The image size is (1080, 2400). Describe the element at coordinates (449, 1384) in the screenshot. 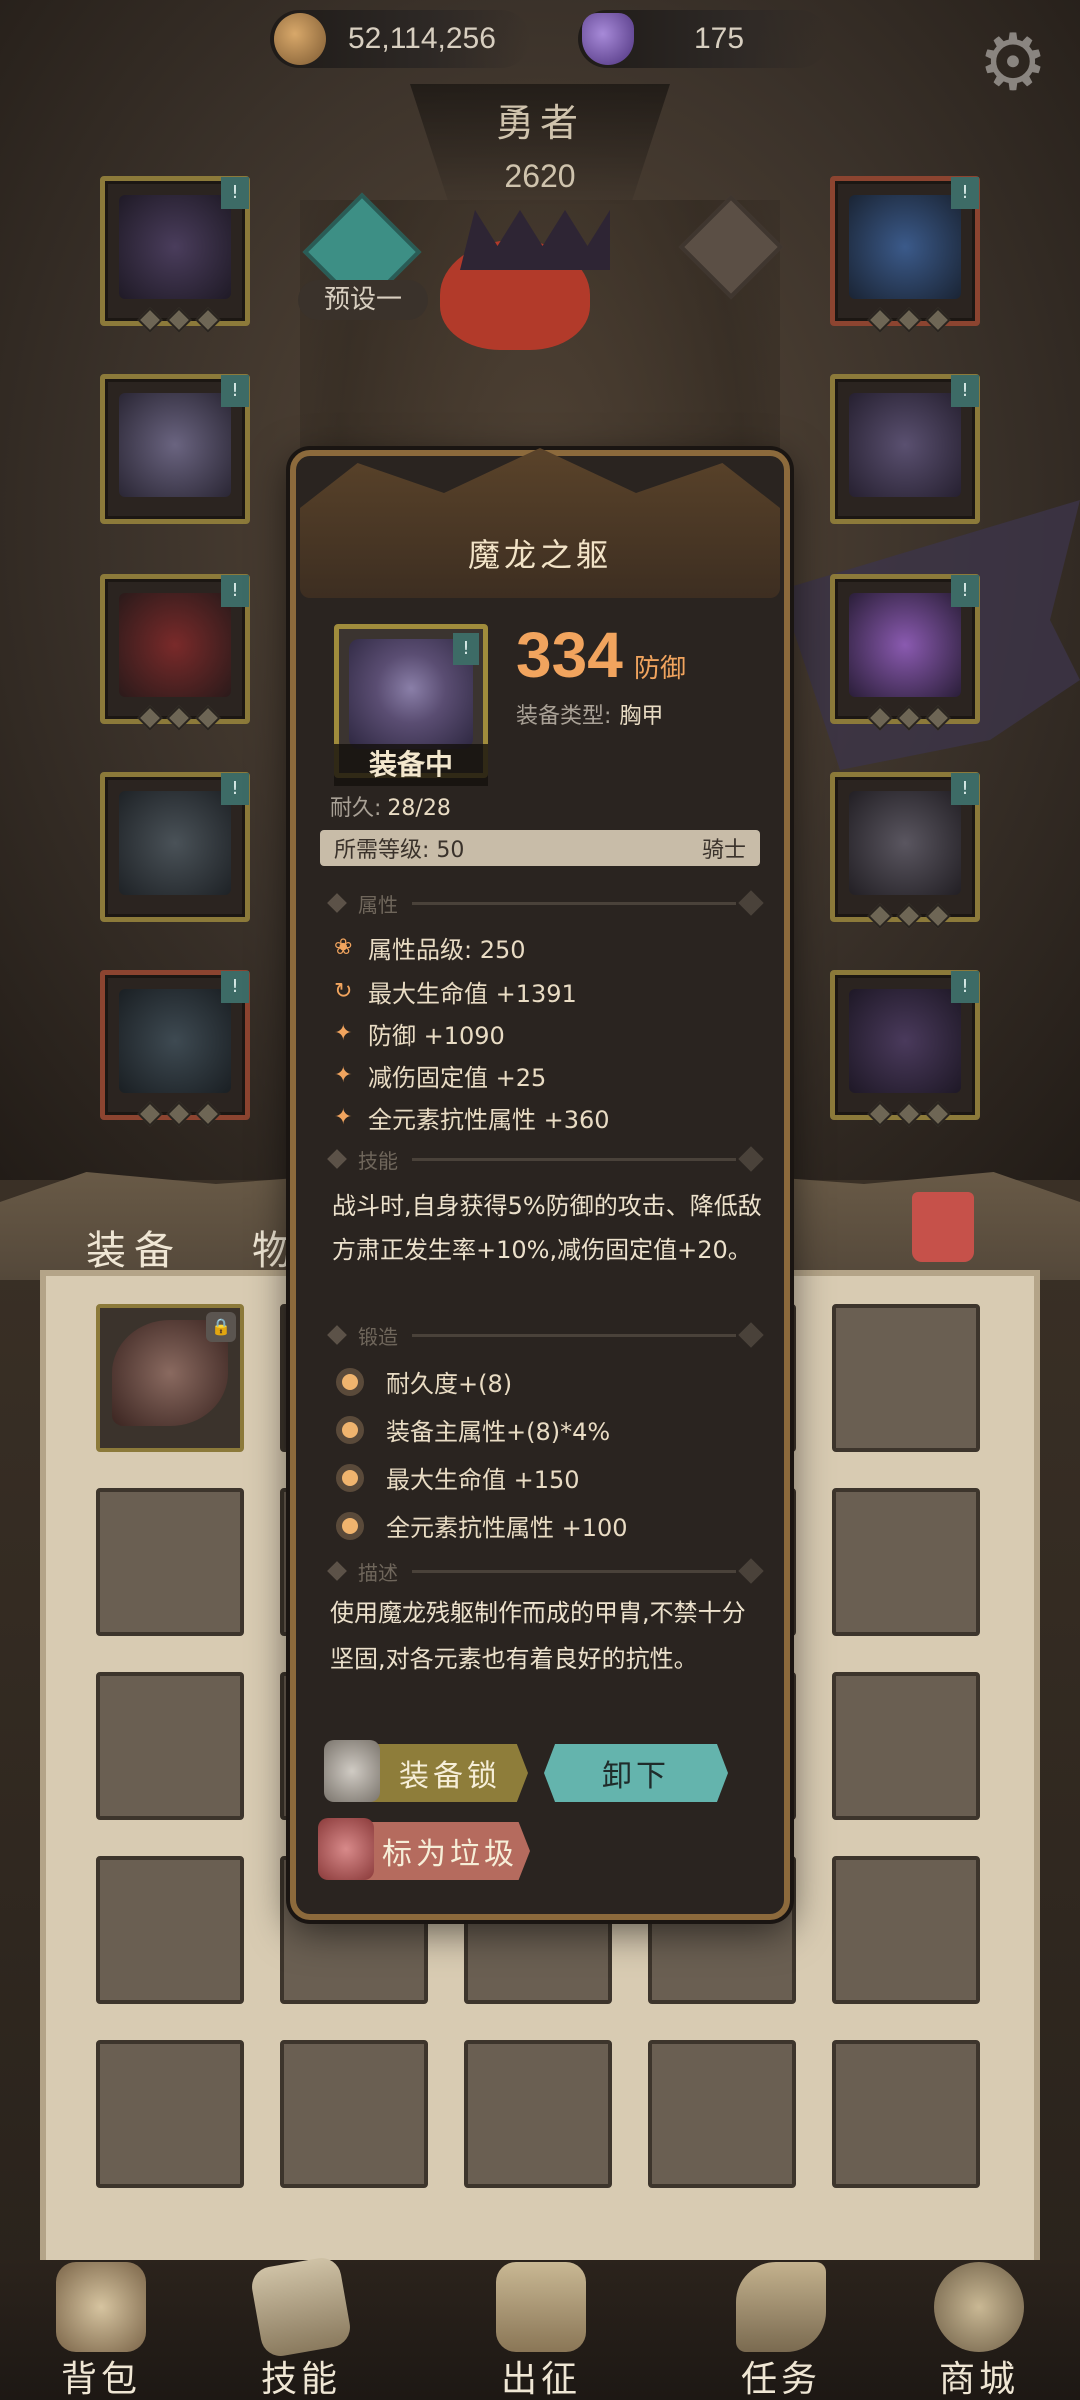

I see `forge-text: 耐久度+(8)` at that location.